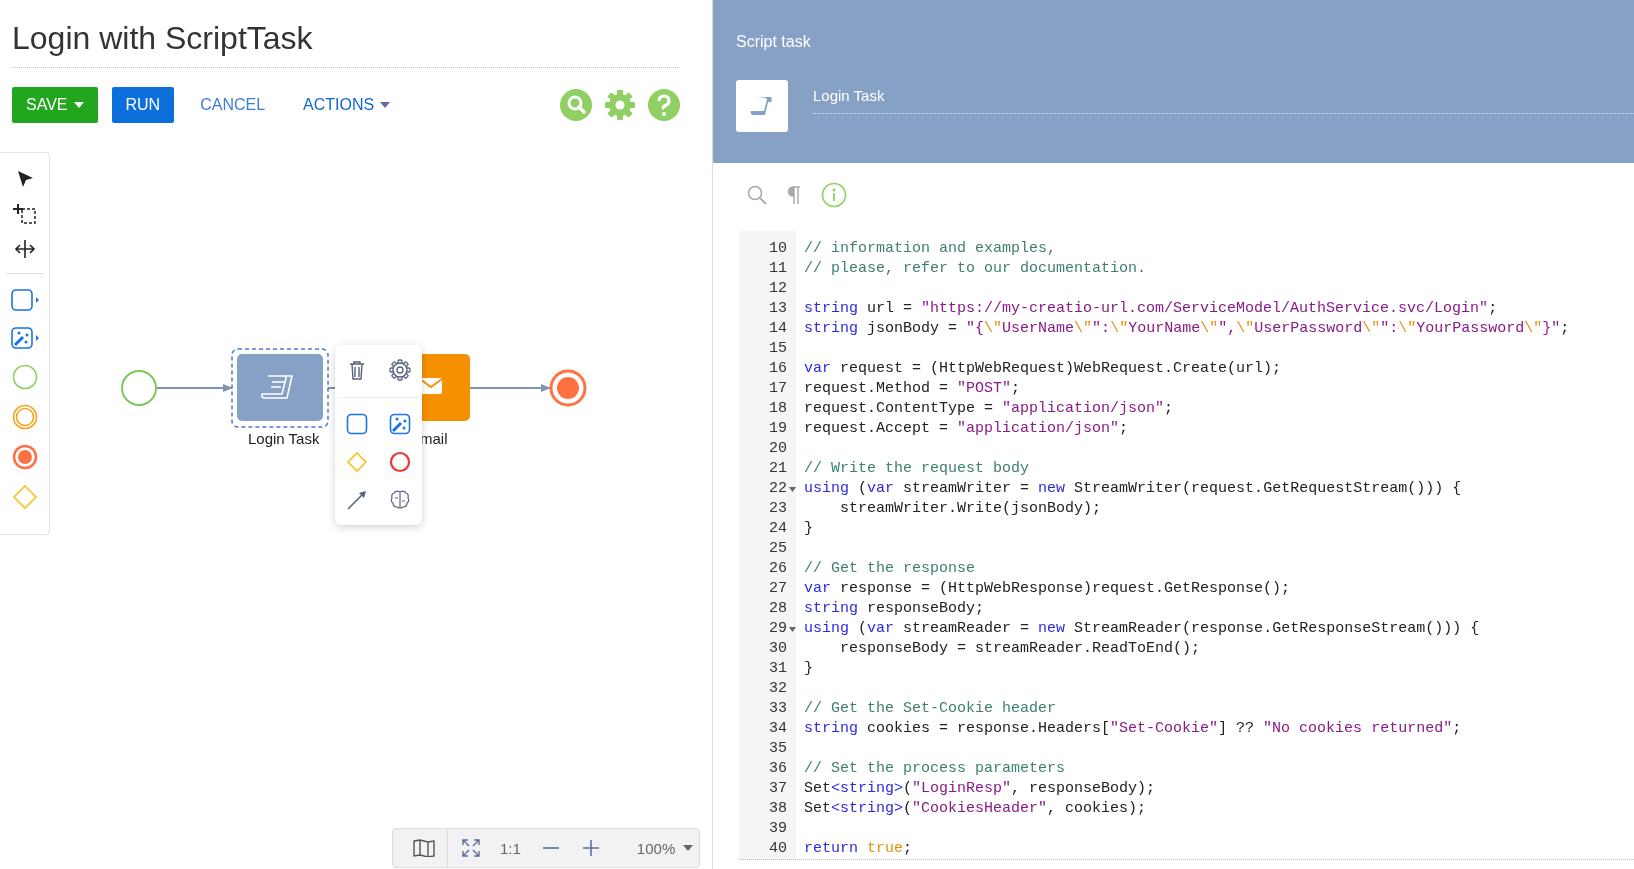 This screenshot has height=869, width=1634. I want to click on cancel-button: CANCEL, so click(233, 105).